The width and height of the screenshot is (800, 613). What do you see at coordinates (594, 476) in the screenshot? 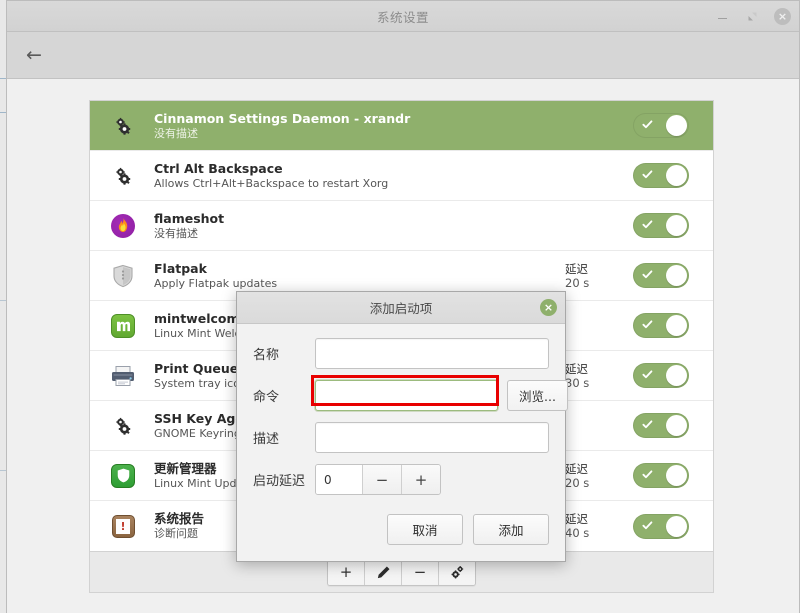
I see `list-item-delay: 延迟 20 s` at bounding box center [594, 476].